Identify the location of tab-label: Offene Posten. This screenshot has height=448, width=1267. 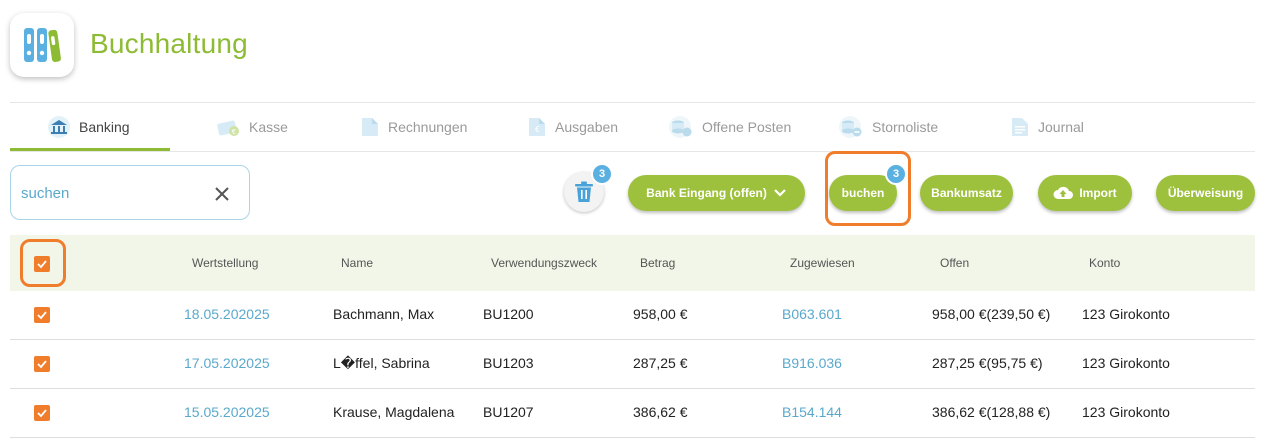
(747, 127).